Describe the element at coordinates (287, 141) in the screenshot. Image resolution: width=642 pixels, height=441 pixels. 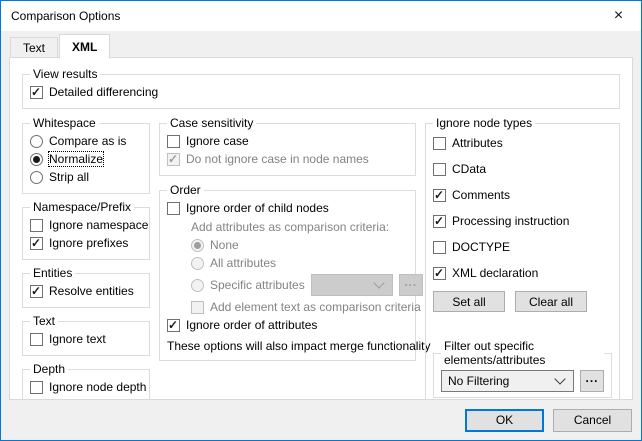
I see `checkbox-ignore-case: Ignore case` at that location.